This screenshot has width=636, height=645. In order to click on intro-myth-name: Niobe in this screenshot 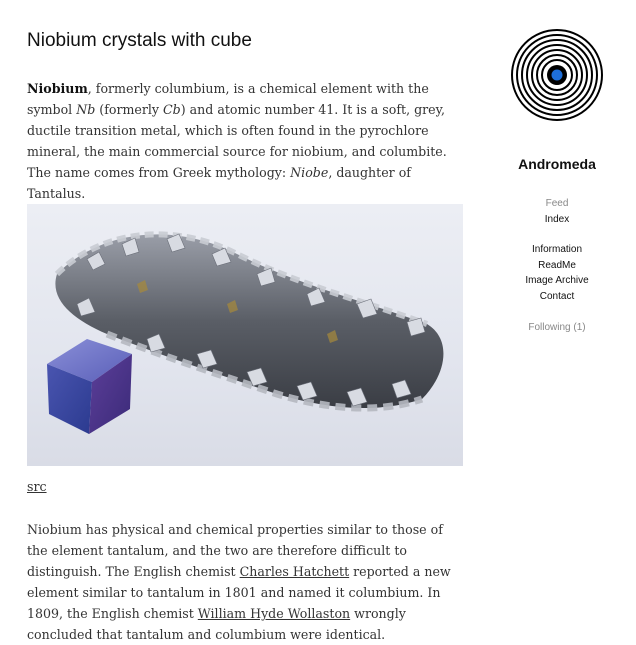, I will do `click(309, 172)`.